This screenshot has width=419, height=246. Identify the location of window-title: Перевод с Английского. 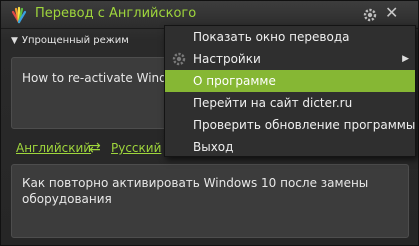
(116, 13).